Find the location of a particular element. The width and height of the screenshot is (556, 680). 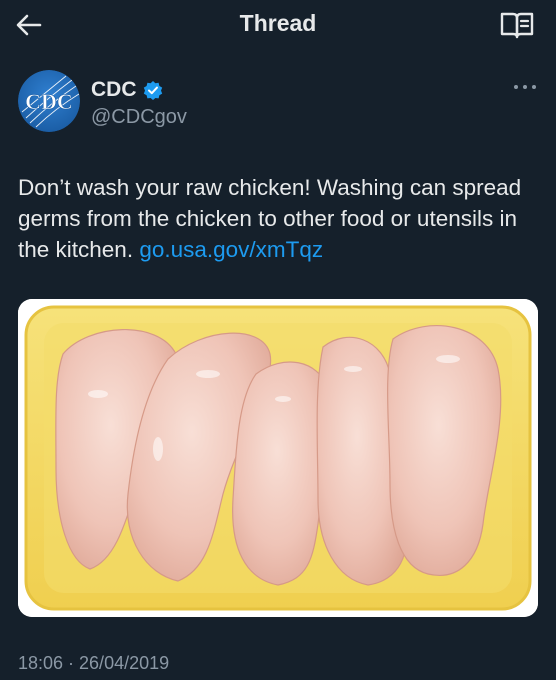

more-horizontal-icon is located at coordinates (525, 87).